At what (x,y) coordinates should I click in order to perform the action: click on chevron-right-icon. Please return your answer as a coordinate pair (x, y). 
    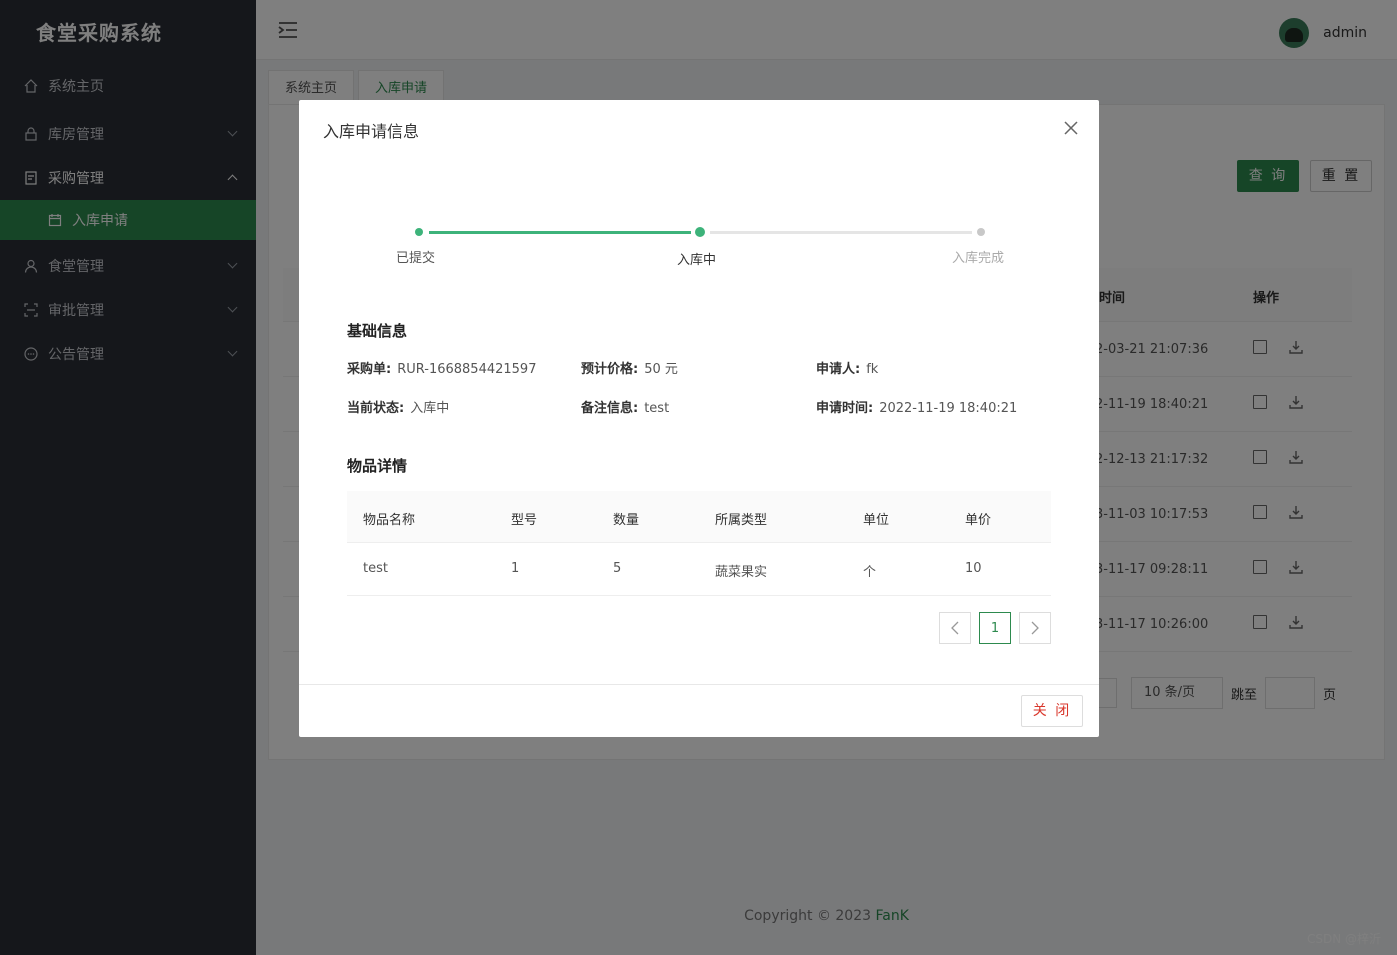
    Looking at the image, I should click on (1035, 628).